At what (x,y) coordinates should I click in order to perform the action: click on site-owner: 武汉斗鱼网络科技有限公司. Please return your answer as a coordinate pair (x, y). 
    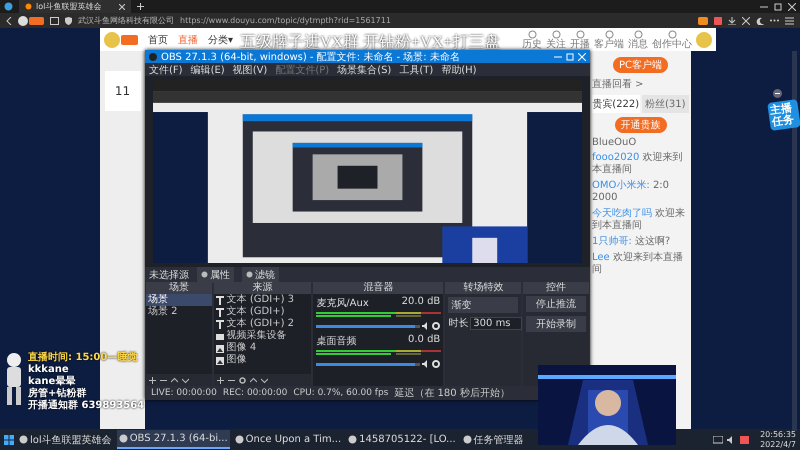
    Looking at the image, I should click on (126, 20).